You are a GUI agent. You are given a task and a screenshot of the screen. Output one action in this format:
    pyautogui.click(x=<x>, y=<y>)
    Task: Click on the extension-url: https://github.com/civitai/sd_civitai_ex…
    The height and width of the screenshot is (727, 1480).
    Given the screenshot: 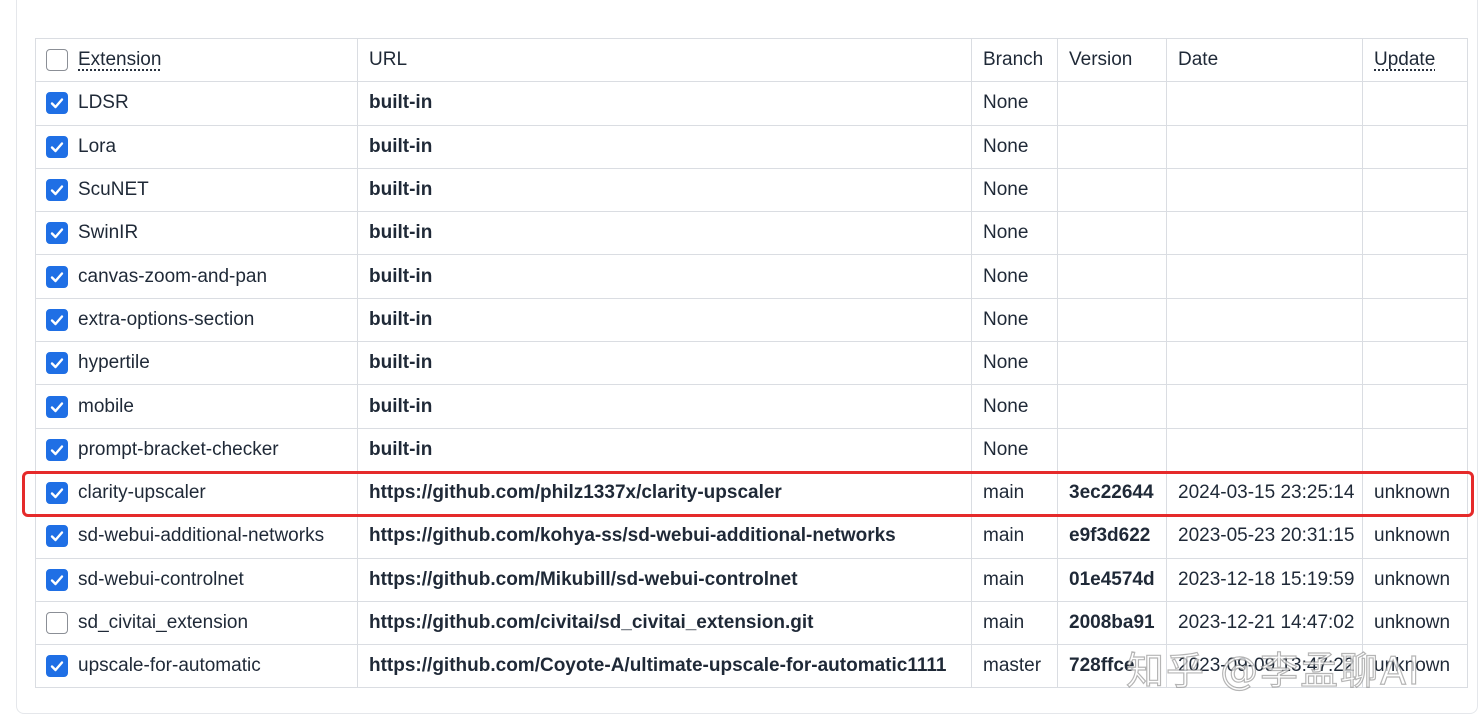 What is the action you would take?
    pyautogui.click(x=664, y=623)
    